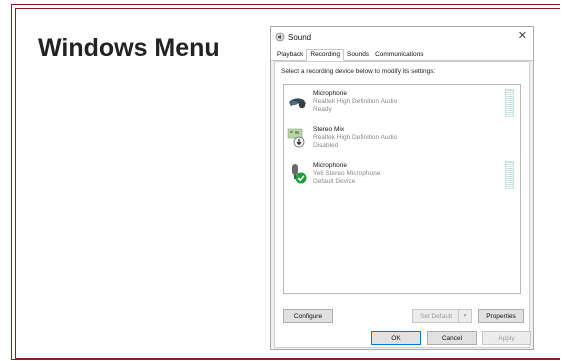 The image size is (566, 361). Describe the element at coordinates (296, 138) in the screenshot. I see `circuit-board-disabled-icon` at that location.